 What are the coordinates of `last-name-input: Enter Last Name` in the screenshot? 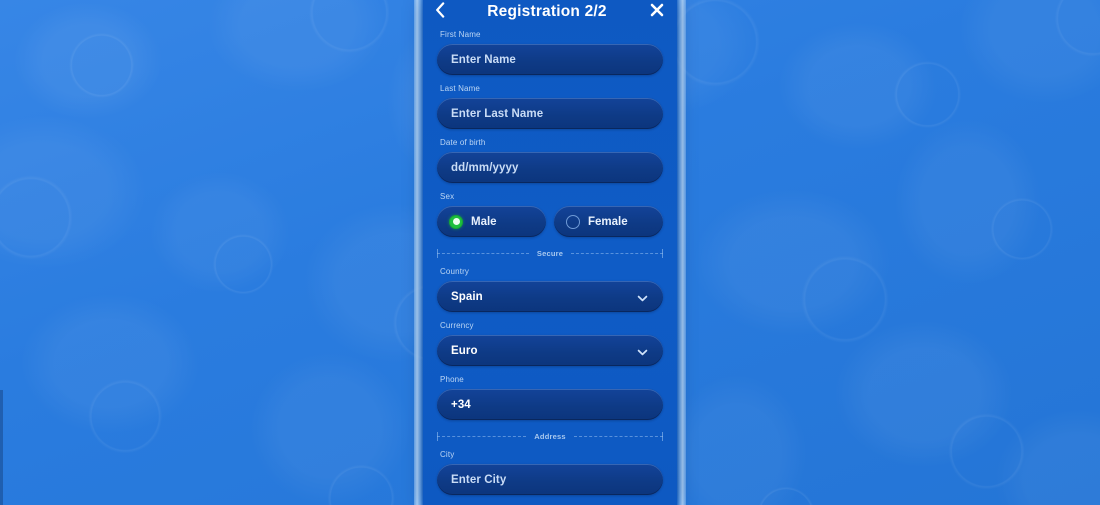 It's located at (550, 113).